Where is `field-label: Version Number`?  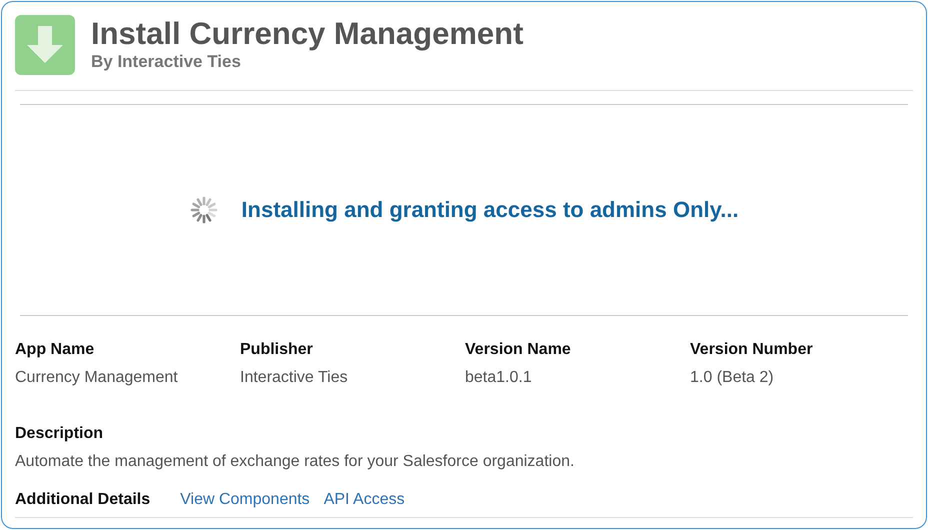 field-label: Version Number is located at coordinates (752, 350).